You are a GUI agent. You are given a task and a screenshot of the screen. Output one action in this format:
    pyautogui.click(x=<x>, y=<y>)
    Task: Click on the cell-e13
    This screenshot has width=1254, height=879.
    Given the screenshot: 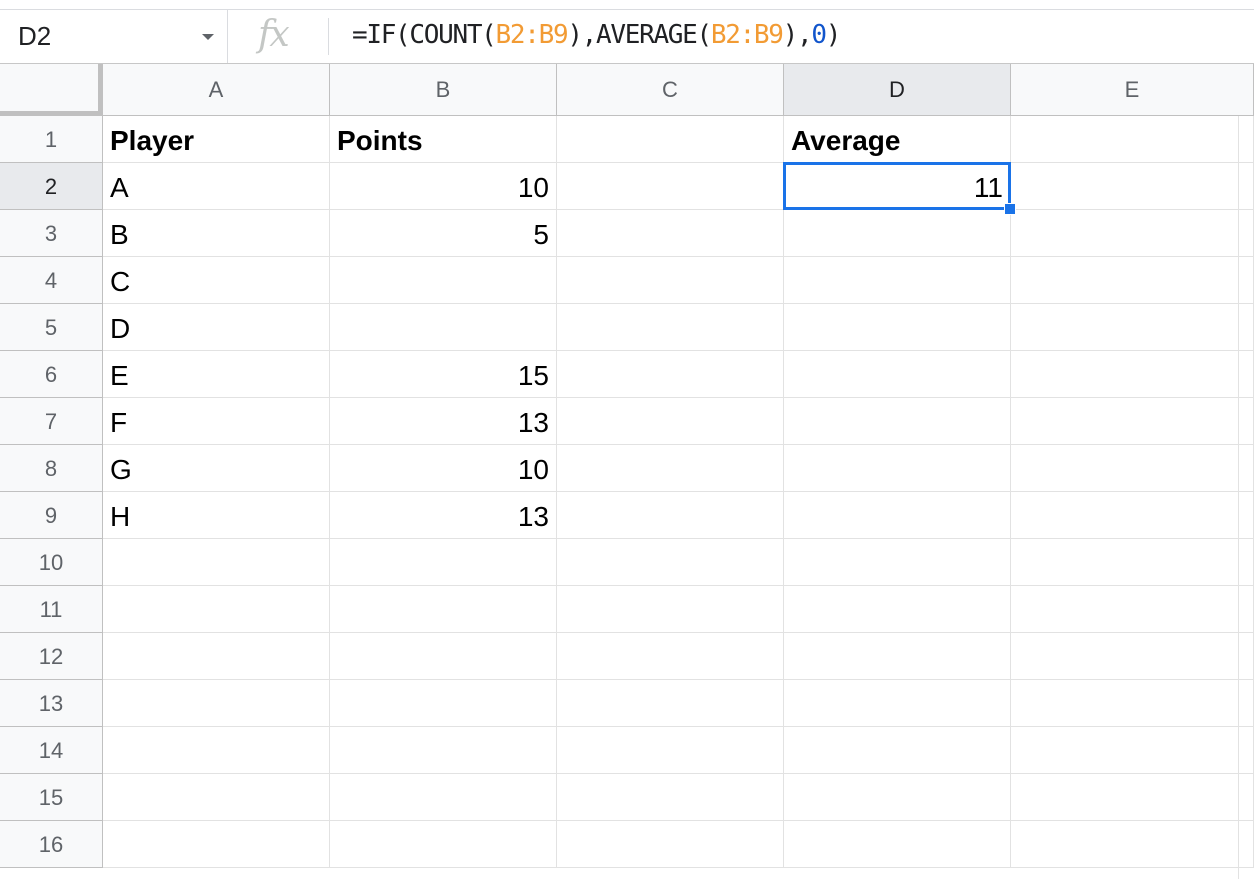 What is the action you would take?
    pyautogui.click(x=1132, y=703)
    